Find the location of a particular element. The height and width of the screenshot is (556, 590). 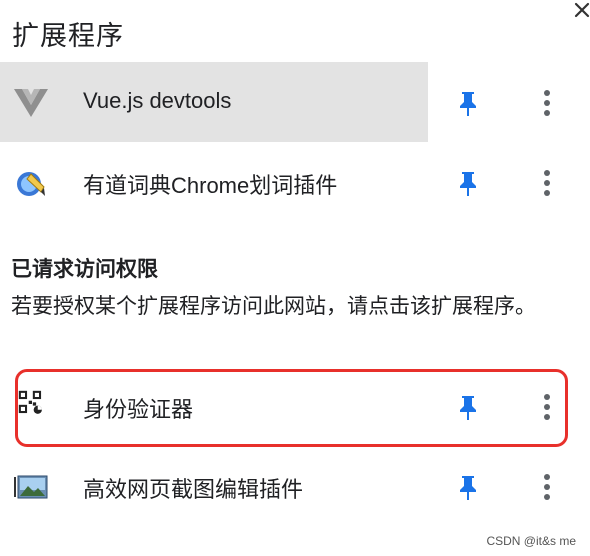

extension-item-screenshot-editor: 高效网页截图编辑插件 is located at coordinates (295, 486).